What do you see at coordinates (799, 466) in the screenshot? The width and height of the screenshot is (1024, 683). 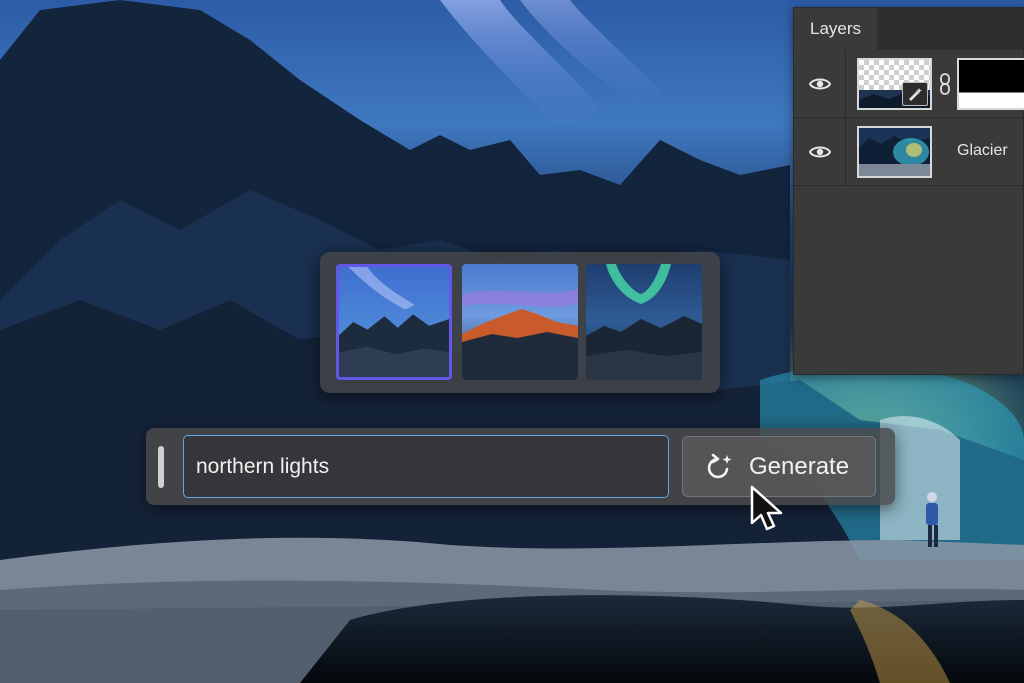 I see `generate-label: Generate` at bounding box center [799, 466].